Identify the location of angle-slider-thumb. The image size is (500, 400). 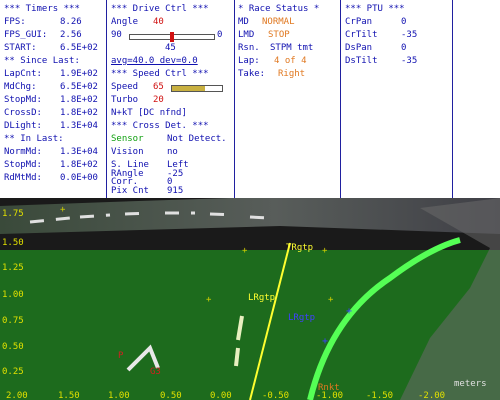
(172, 37).